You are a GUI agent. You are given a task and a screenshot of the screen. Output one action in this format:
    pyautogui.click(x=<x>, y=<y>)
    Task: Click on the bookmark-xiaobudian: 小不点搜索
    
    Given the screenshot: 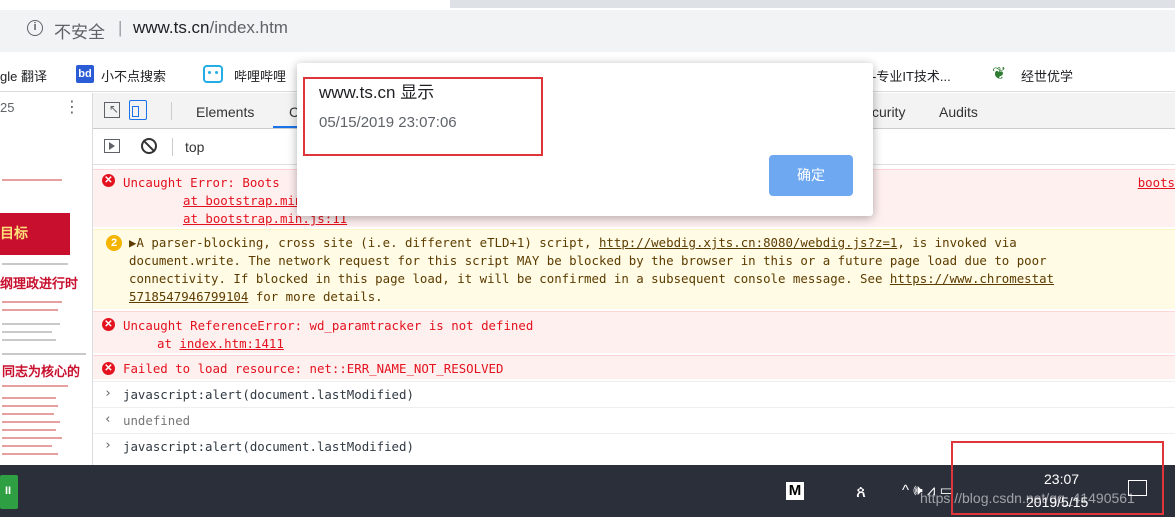 What is the action you would take?
    pyautogui.click(x=133, y=75)
    